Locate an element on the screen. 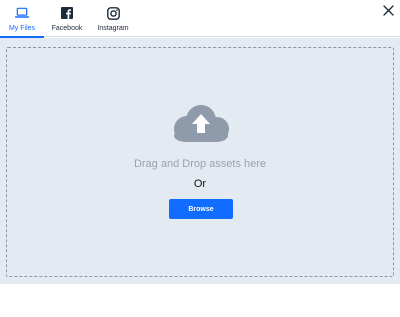 The height and width of the screenshot is (317, 400). close-icon is located at coordinates (388, 12).